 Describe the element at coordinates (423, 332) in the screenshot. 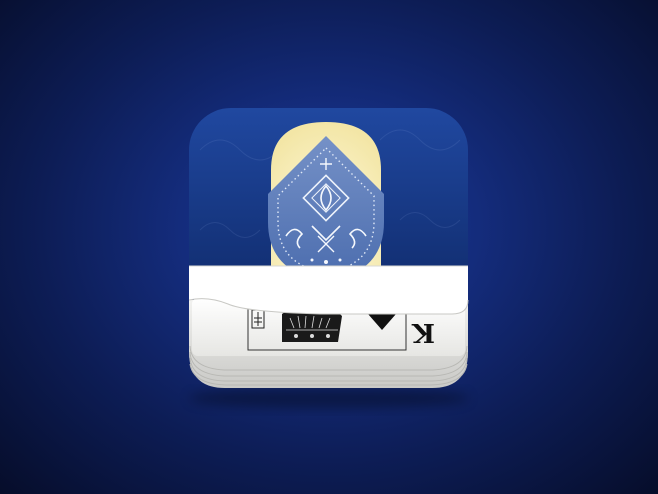

I see `card-rank-label: K` at that location.